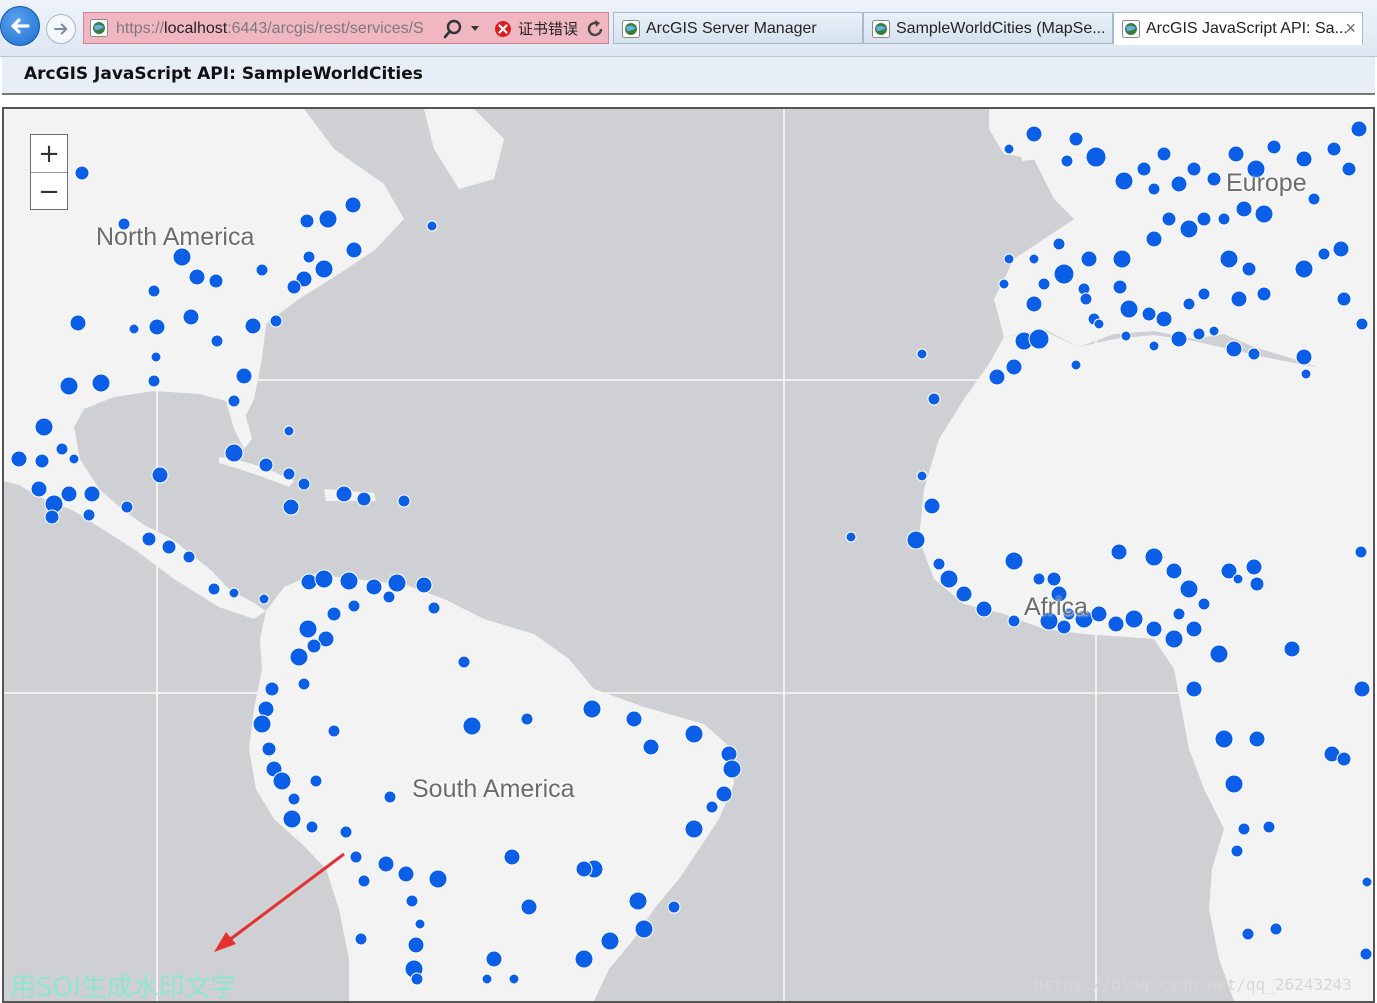 Image resolution: width=1377 pixels, height=1003 pixels. Describe the element at coordinates (453, 29) in the screenshot. I see `search-icon` at that location.